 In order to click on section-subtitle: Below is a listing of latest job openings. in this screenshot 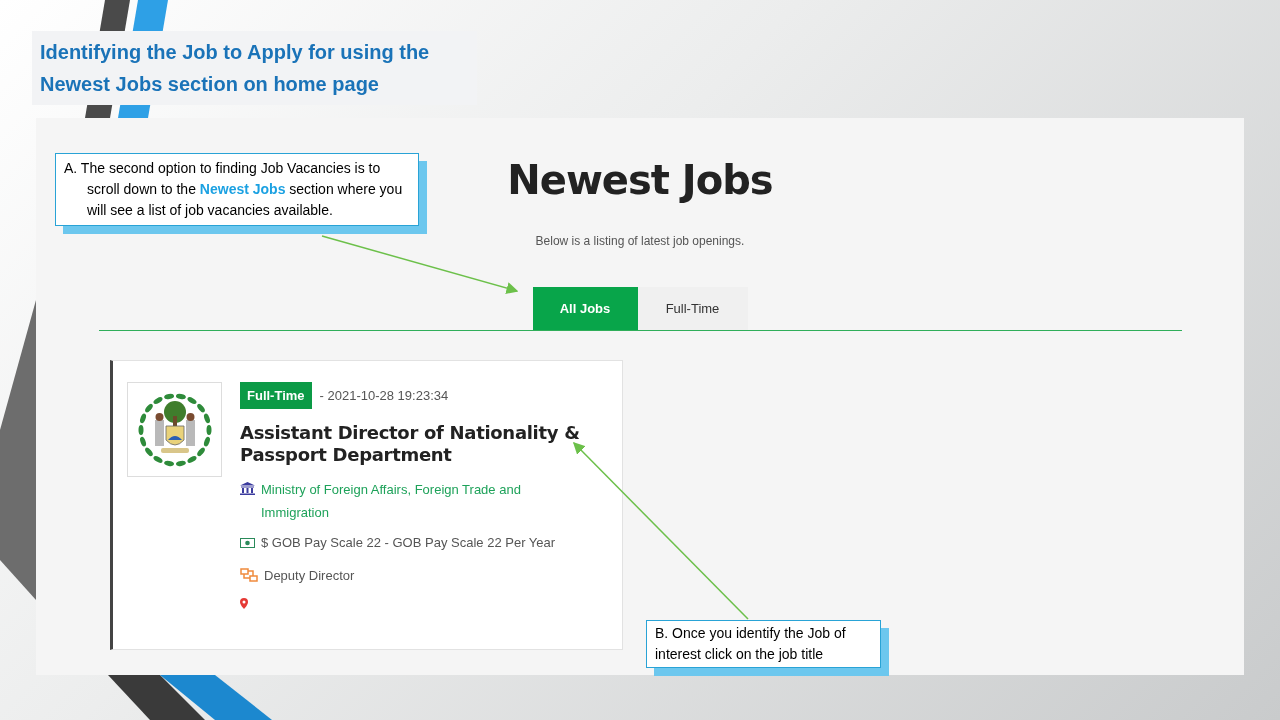, I will do `click(640, 241)`.